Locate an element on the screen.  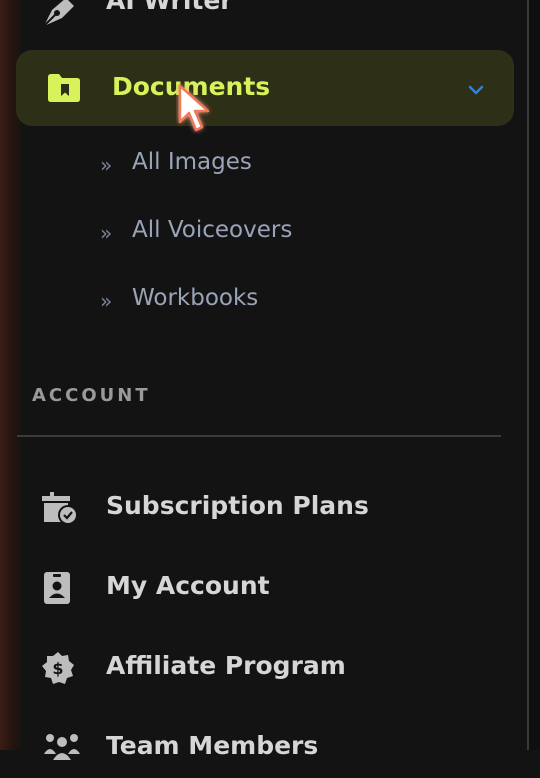
users-icon is located at coordinates (62, 749).